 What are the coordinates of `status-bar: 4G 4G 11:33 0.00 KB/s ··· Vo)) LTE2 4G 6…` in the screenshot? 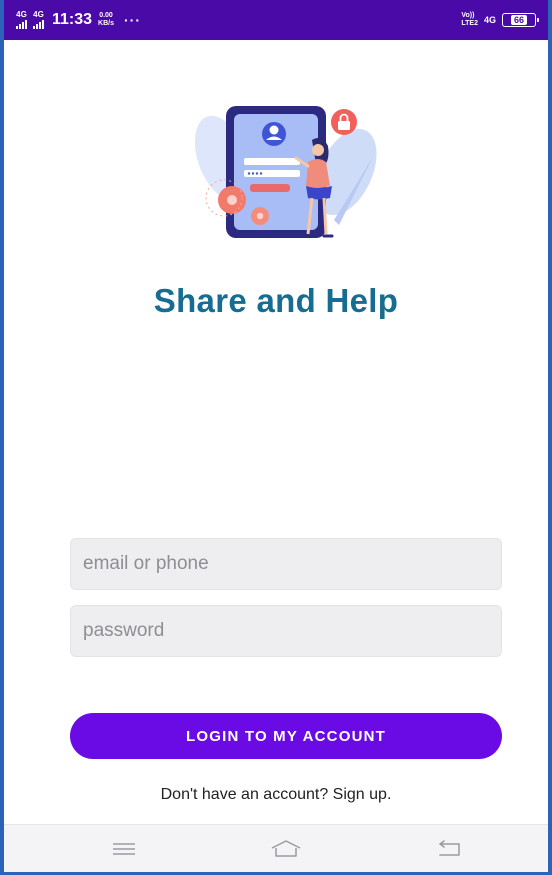 It's located at (276, 20).